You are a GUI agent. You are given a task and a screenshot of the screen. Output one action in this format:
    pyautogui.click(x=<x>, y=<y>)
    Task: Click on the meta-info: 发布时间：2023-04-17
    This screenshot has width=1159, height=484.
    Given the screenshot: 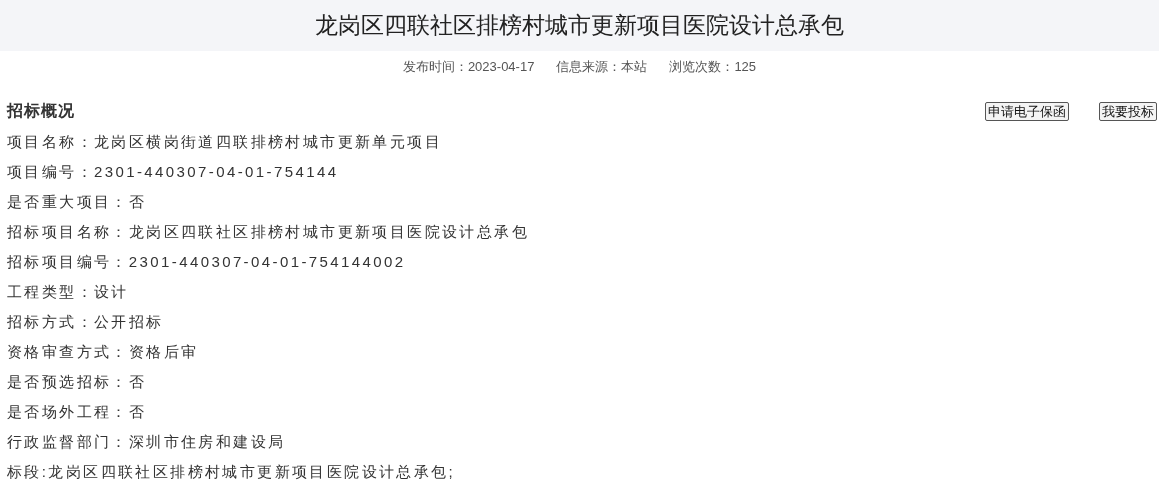 What is the action you would take?
    pyautogui.click(x=468, y=67)
    